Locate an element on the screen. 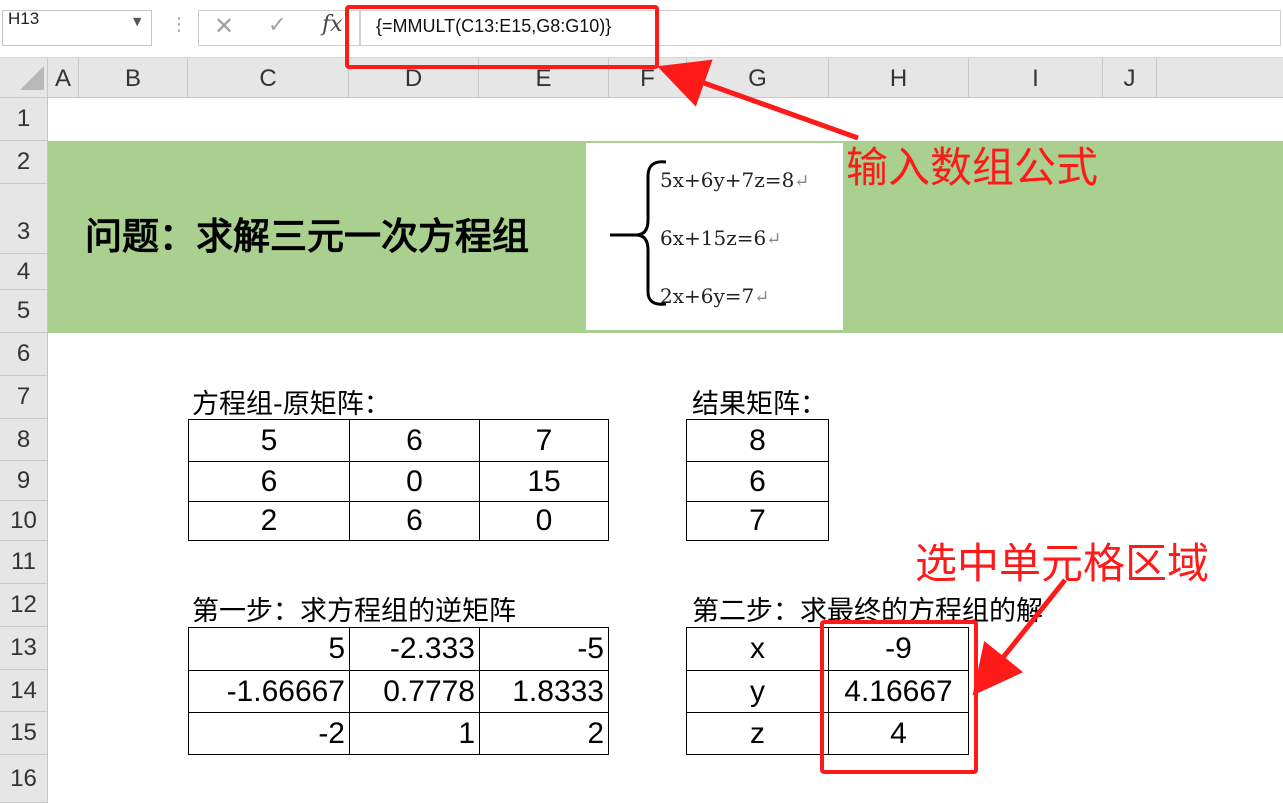  arrow-to-formula-icon is located at coordinates (758, 100).